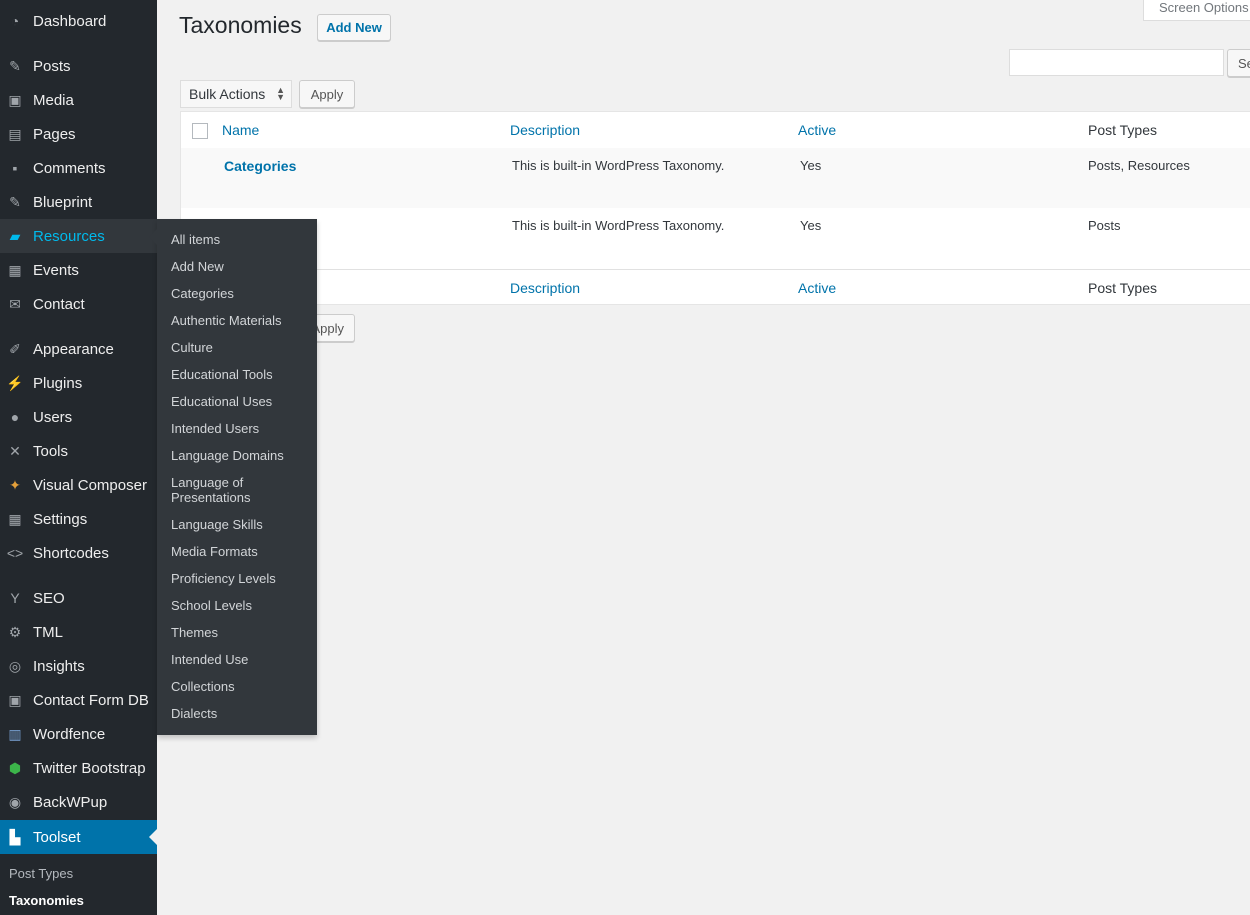  I want to click on code-icon: <>, so click(15, 553).